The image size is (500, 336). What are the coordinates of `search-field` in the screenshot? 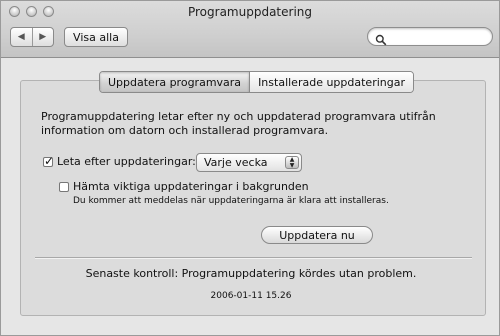 It's located at (430, 36).